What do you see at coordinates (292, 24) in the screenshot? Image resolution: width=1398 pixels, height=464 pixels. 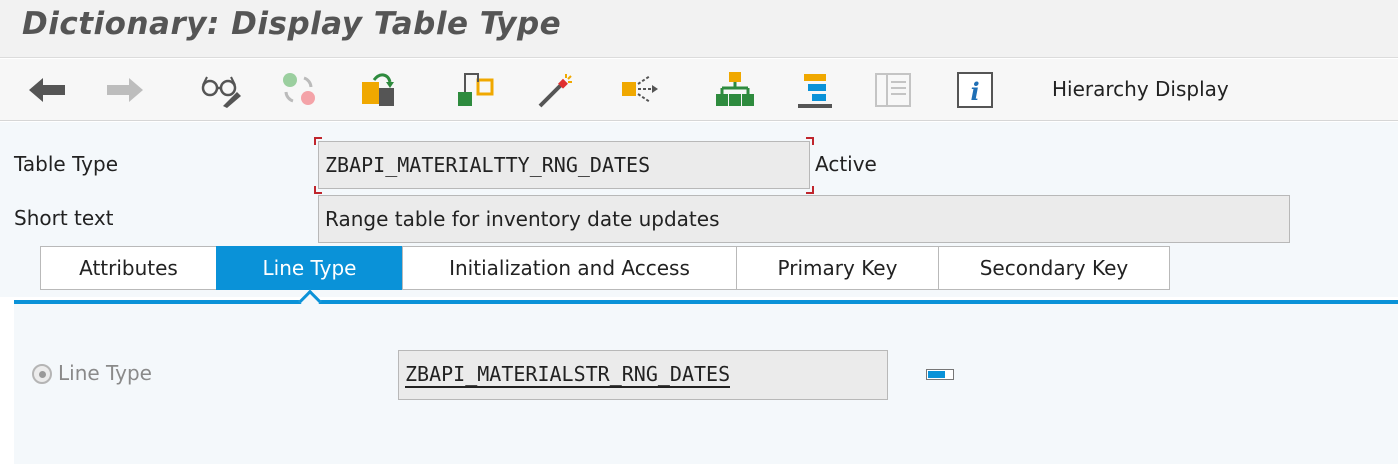 I see `window-title: Dictionary: Display Table Type` at bounding box center [292, 24].